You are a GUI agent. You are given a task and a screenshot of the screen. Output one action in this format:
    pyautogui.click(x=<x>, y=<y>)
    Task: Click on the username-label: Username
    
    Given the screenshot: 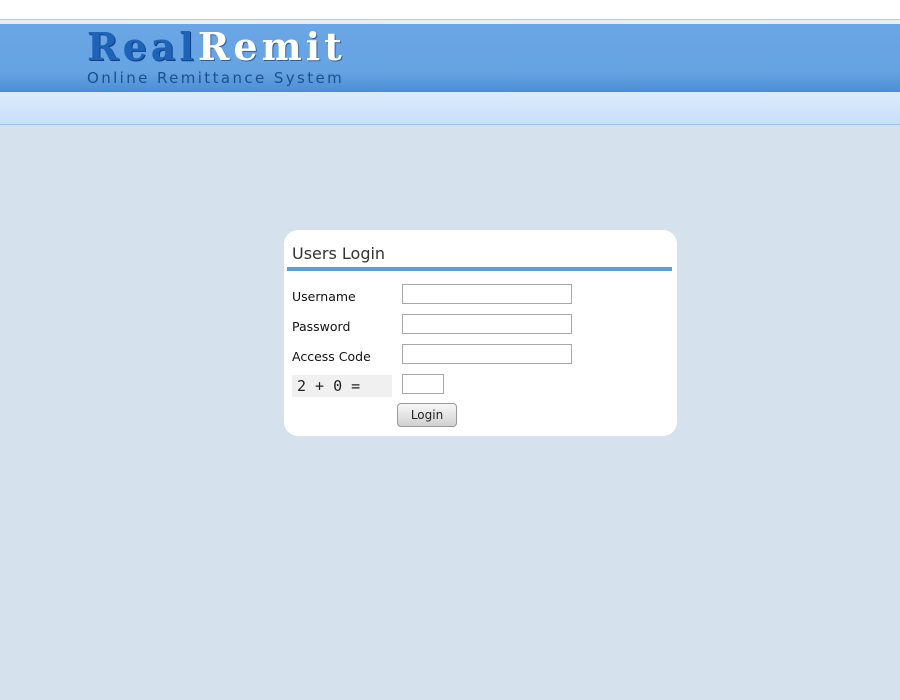 What is the action you would take?
    pyautogui.click(x=324, y=296)
    